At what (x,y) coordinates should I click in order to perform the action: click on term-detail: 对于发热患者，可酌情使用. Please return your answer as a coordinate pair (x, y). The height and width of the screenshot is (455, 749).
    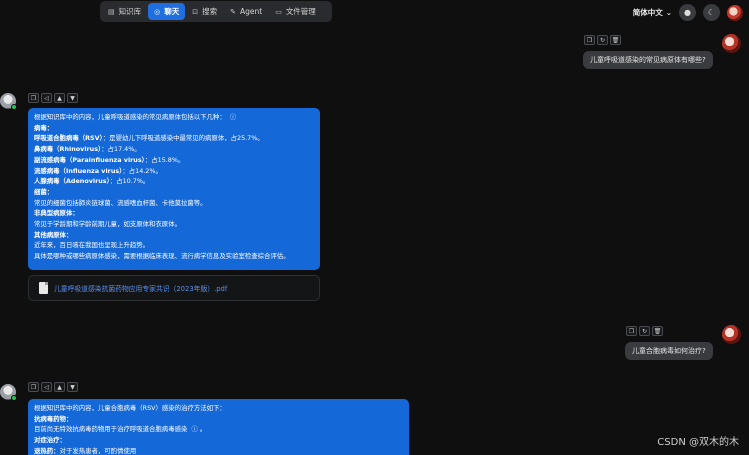
    Looking at the image, I should click on (98, 450).